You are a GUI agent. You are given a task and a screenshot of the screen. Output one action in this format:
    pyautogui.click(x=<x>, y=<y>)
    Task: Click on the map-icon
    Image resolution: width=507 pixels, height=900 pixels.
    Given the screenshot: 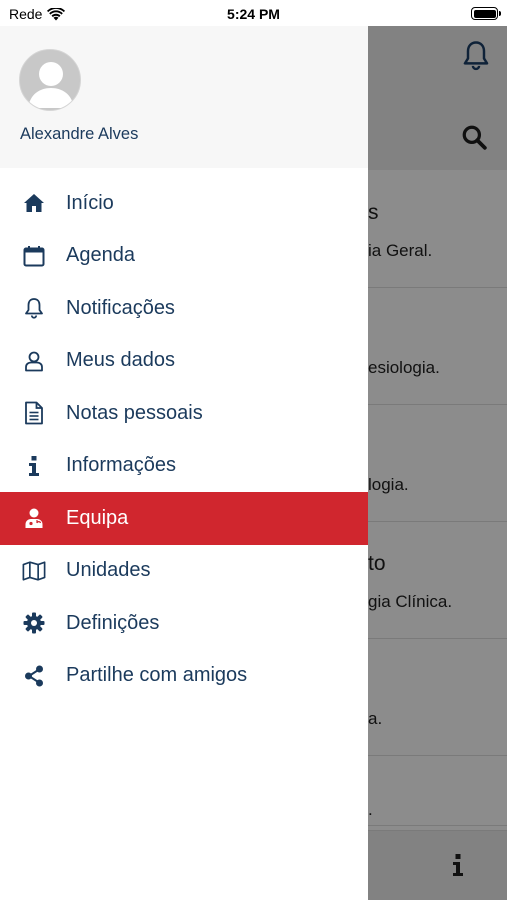 What is the action you would take?
    pyautogui.click(x=34, y=571)
    